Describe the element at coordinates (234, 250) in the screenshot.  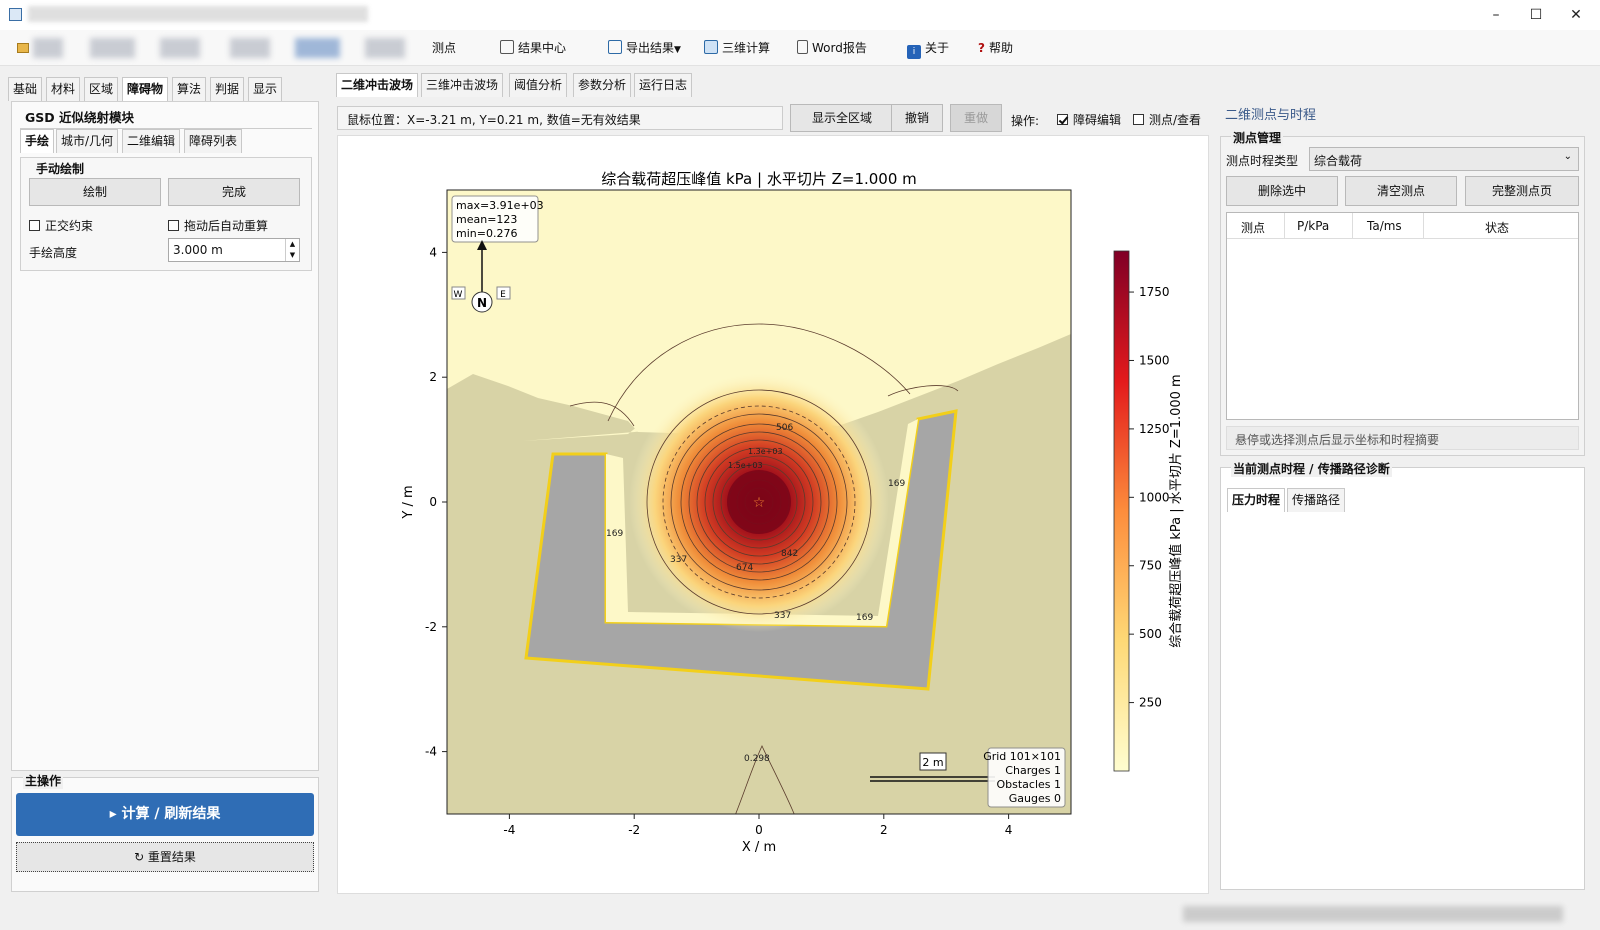
I see `height-input: 3.000 m ▲ ▼` at that location.